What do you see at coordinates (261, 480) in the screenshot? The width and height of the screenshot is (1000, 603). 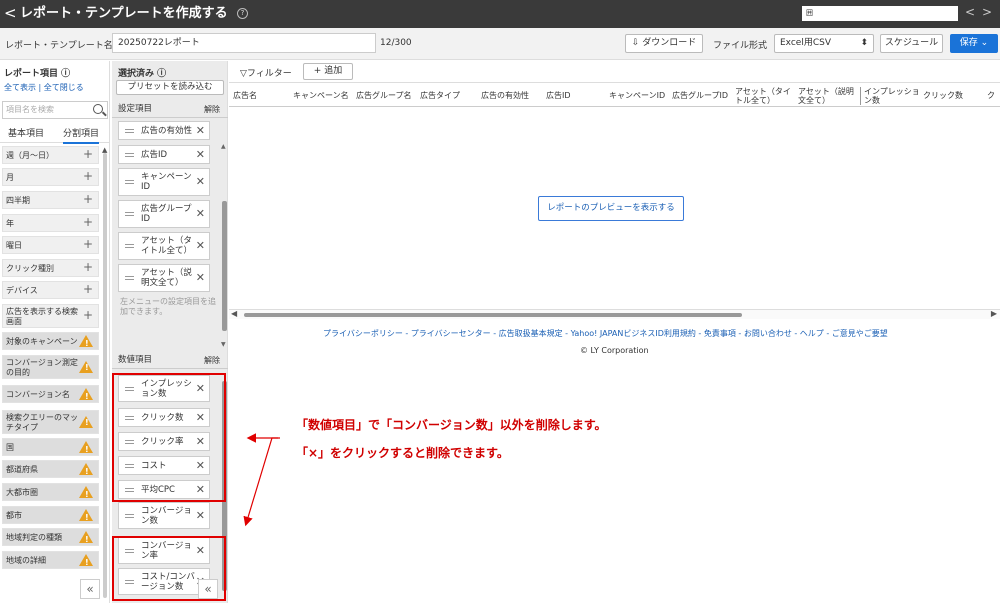 I see `annotation-arrow` at bounding box center [261, 480].